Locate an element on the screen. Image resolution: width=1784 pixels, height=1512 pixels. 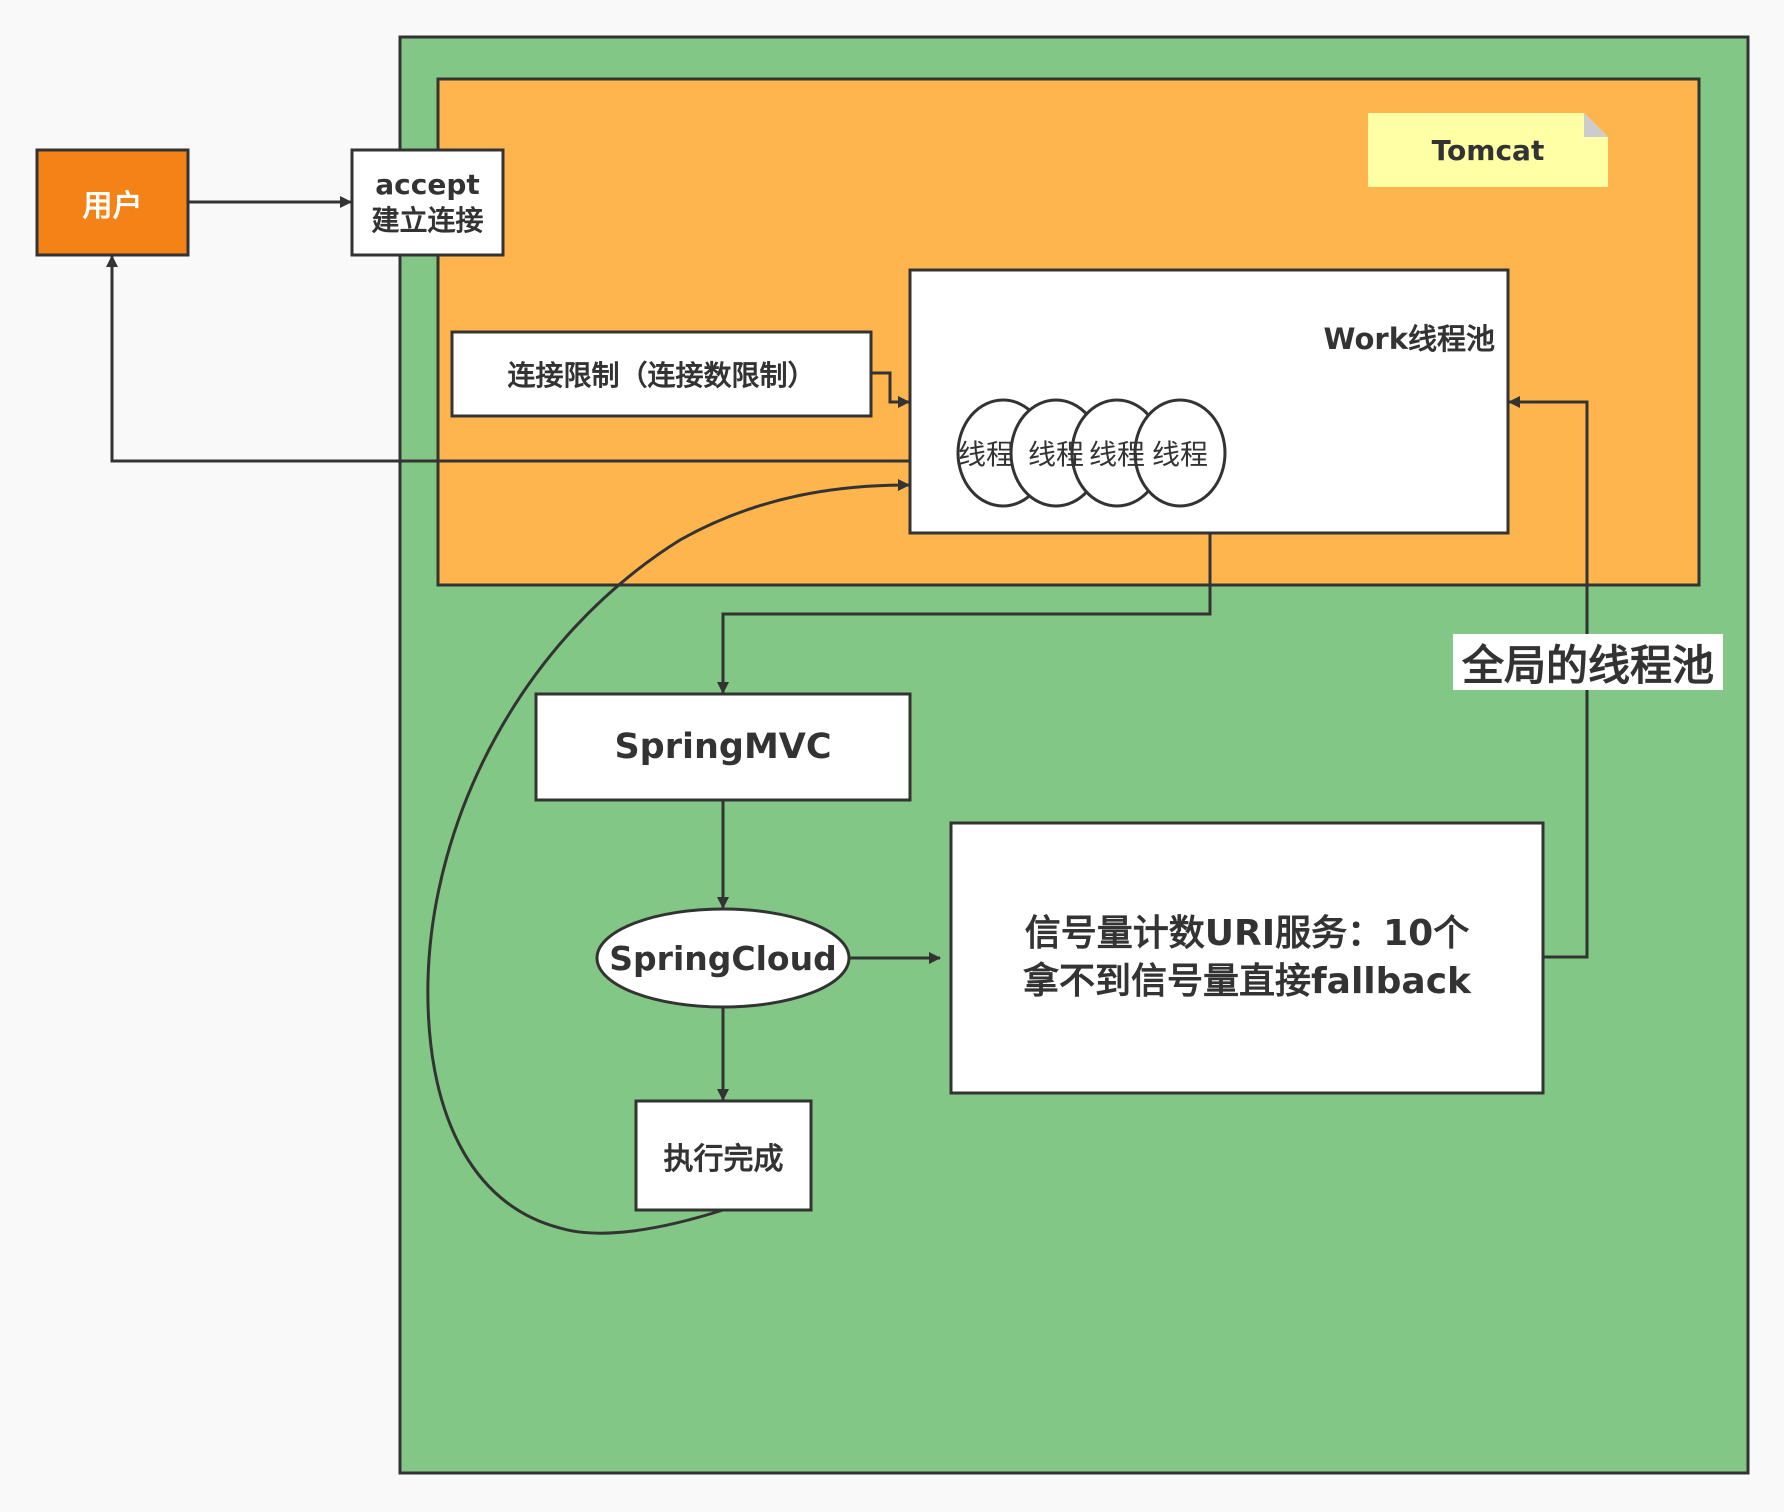
global-pool-label: 全局的线程池 is located at coordinates (1587, 665).